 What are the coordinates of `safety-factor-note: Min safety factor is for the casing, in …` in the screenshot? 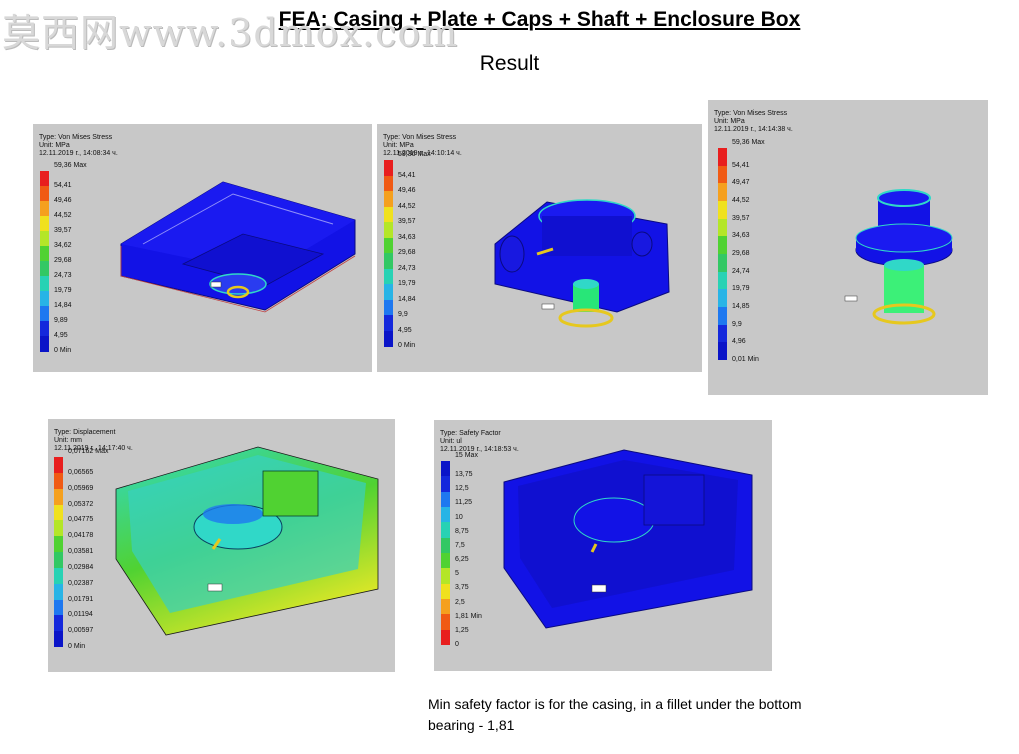 It's located at (615, 714).